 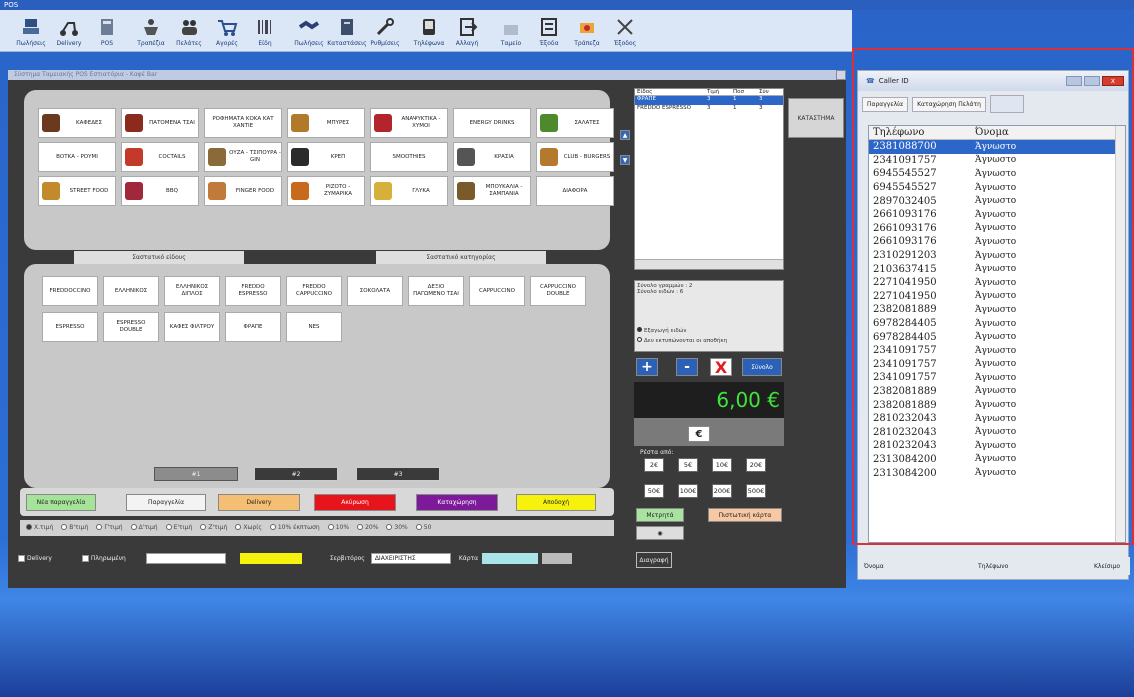 What do you see at coordinates (314, 327) in the screenshot?
I see `product-button: NES` at bounding box center [314, 327].